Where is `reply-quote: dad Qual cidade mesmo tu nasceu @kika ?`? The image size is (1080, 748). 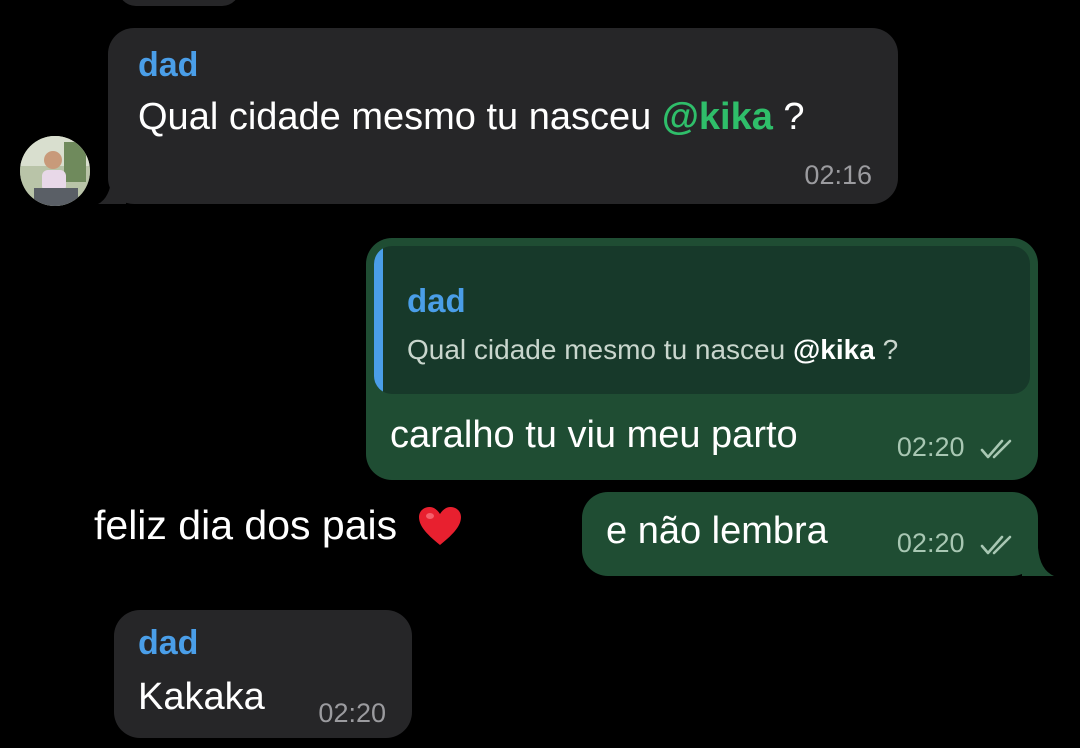 reply-quote: dad Qual cidade mesmo tu nasceu @kika ? is located at coordinates (702, 320).